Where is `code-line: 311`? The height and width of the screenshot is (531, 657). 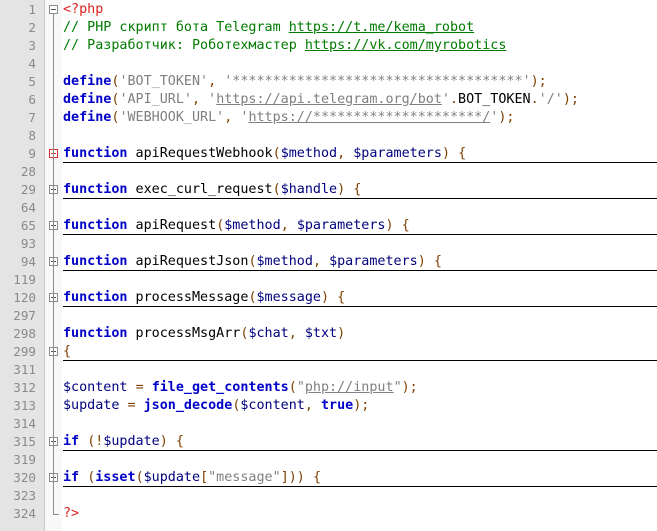
code-line: 311 is located at coordinates (328, 370).